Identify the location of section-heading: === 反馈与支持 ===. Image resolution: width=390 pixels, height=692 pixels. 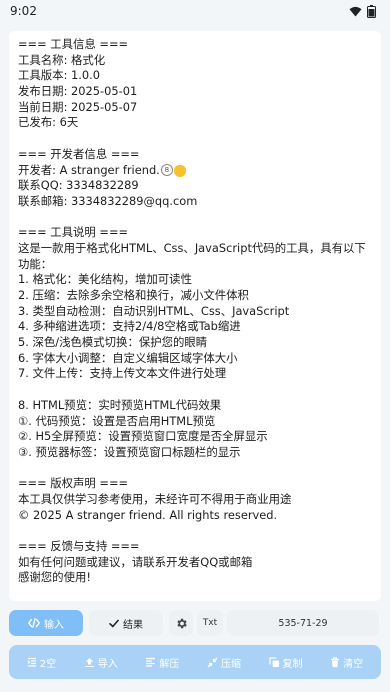
(79, 546).